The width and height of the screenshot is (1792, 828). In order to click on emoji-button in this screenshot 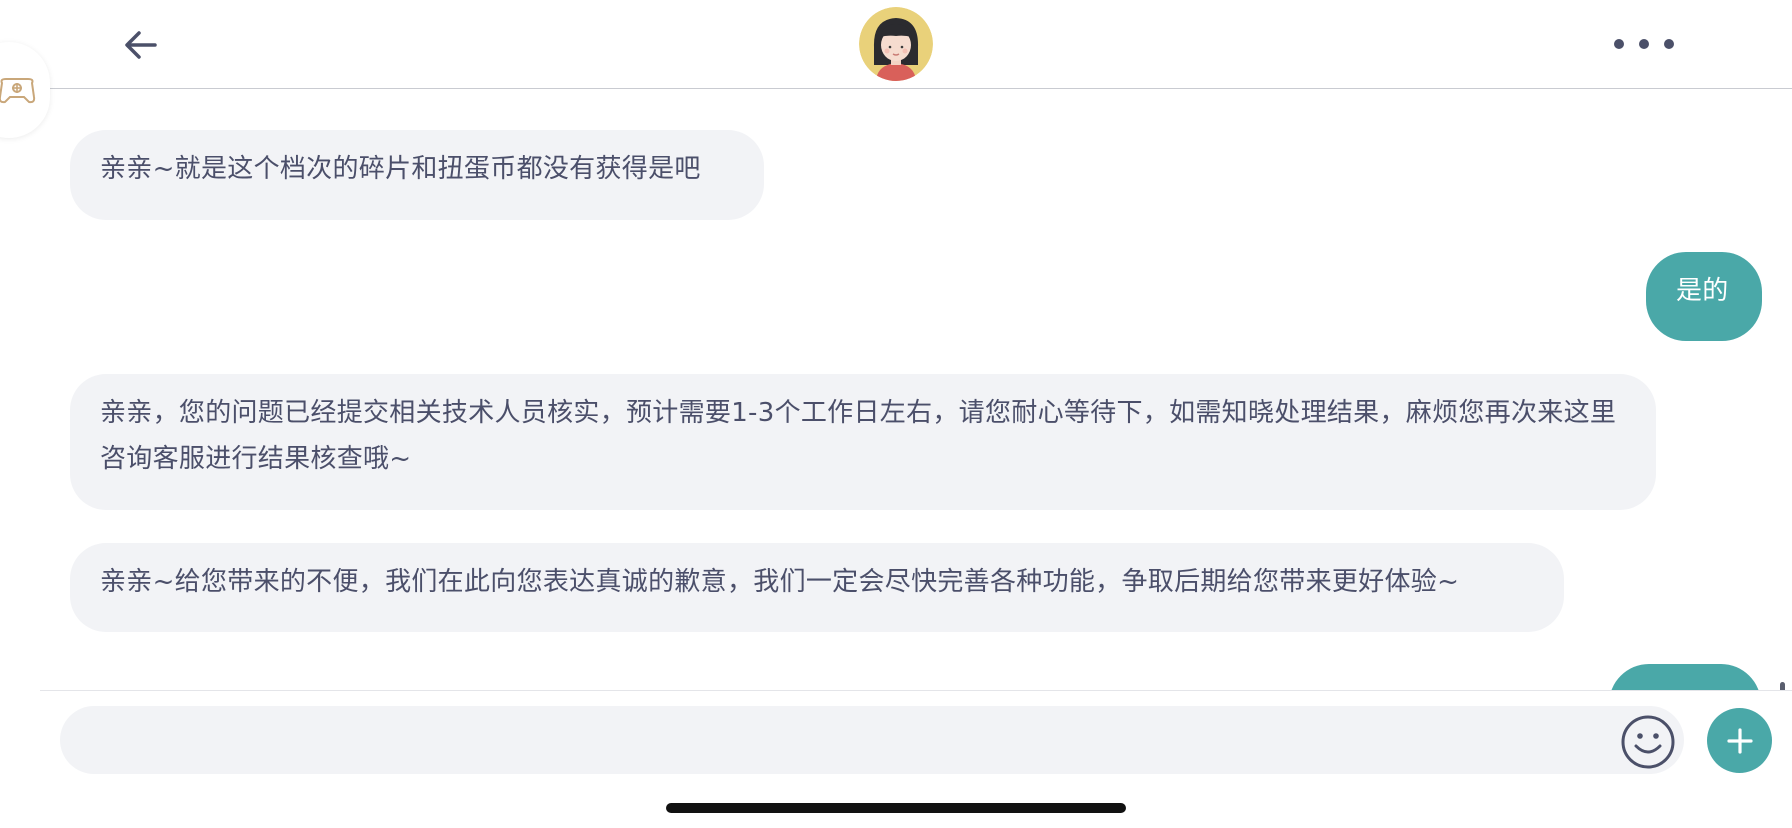, I will do `click(1648, 742)`.